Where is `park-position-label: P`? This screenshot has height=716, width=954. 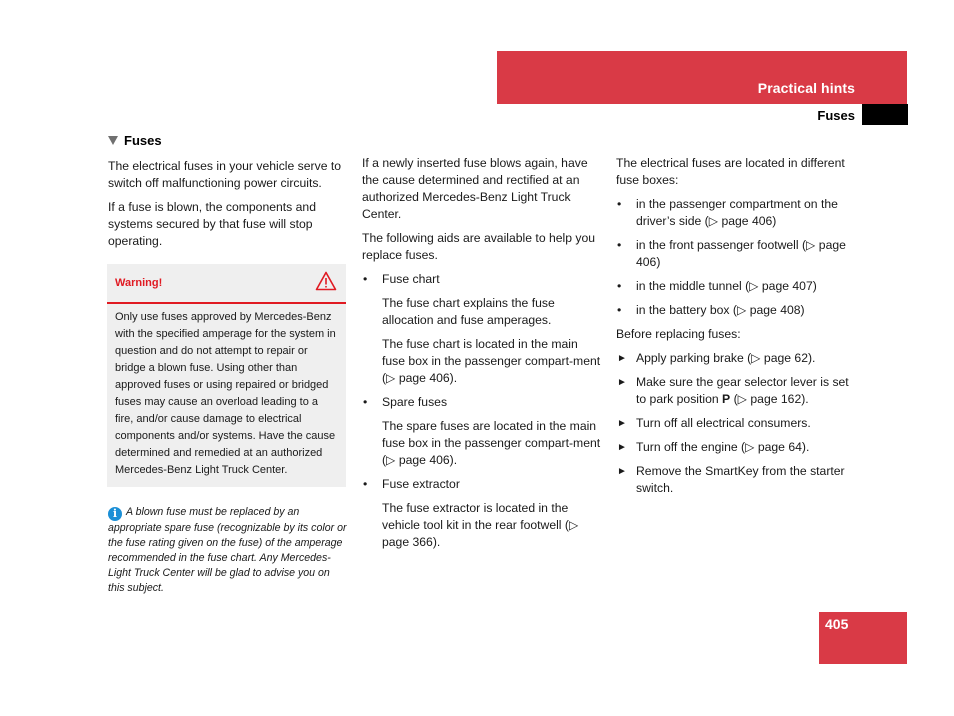 park-position-label: P is located at coordinates (726, 399).